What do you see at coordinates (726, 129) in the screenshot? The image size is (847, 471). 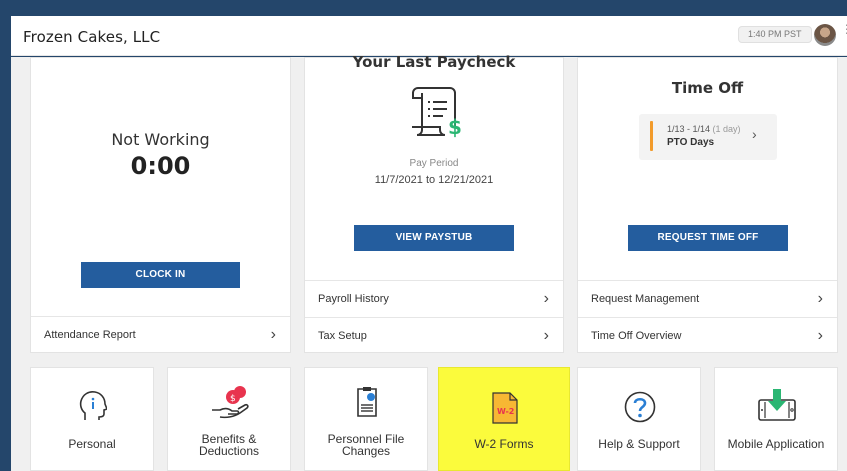 I see `time-off-duration: (1 day)` at bounding box center [726, 129].